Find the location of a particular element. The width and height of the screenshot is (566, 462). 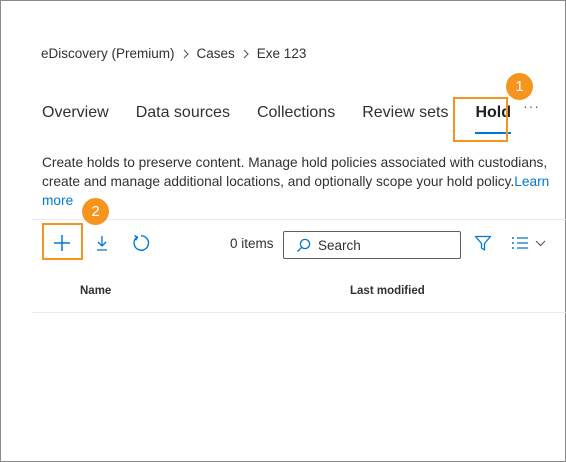

add-icon is located at coordinates (62, 243).